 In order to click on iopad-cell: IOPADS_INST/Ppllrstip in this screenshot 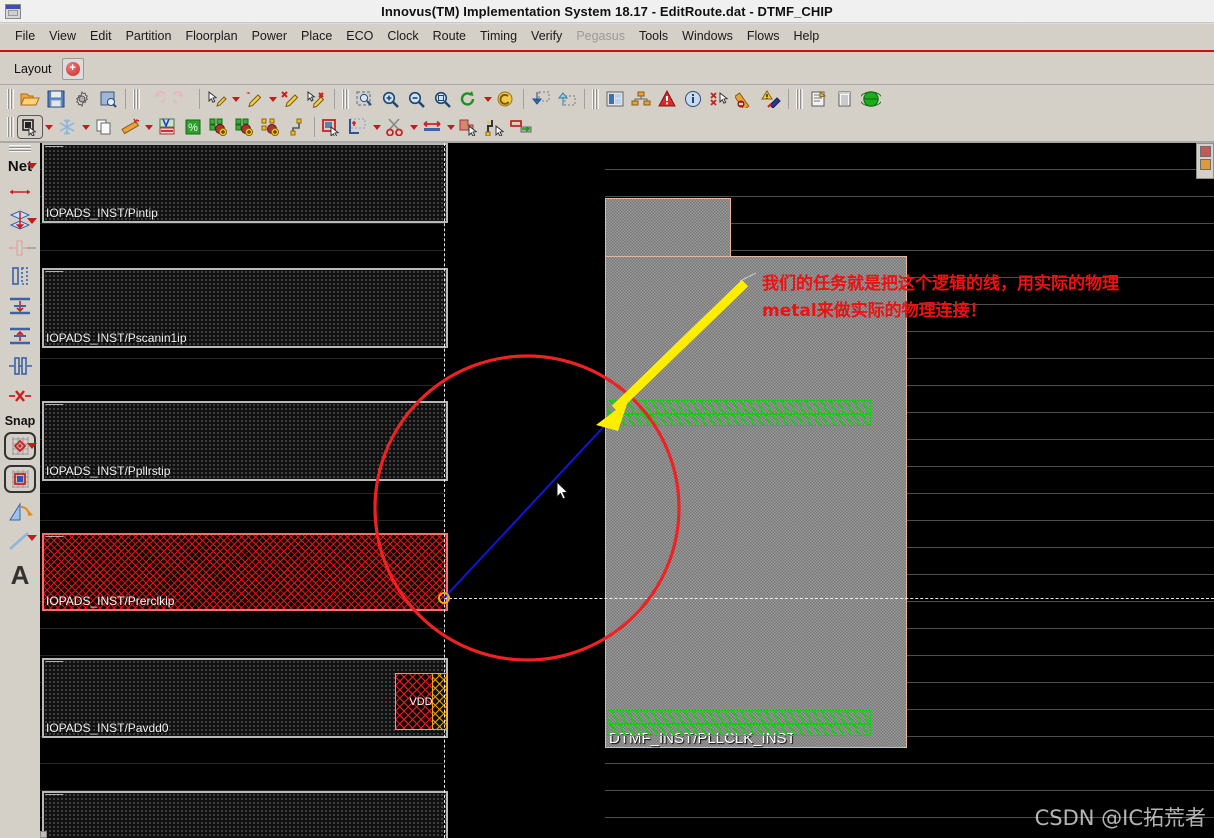, I will do `click(244, 441)`.